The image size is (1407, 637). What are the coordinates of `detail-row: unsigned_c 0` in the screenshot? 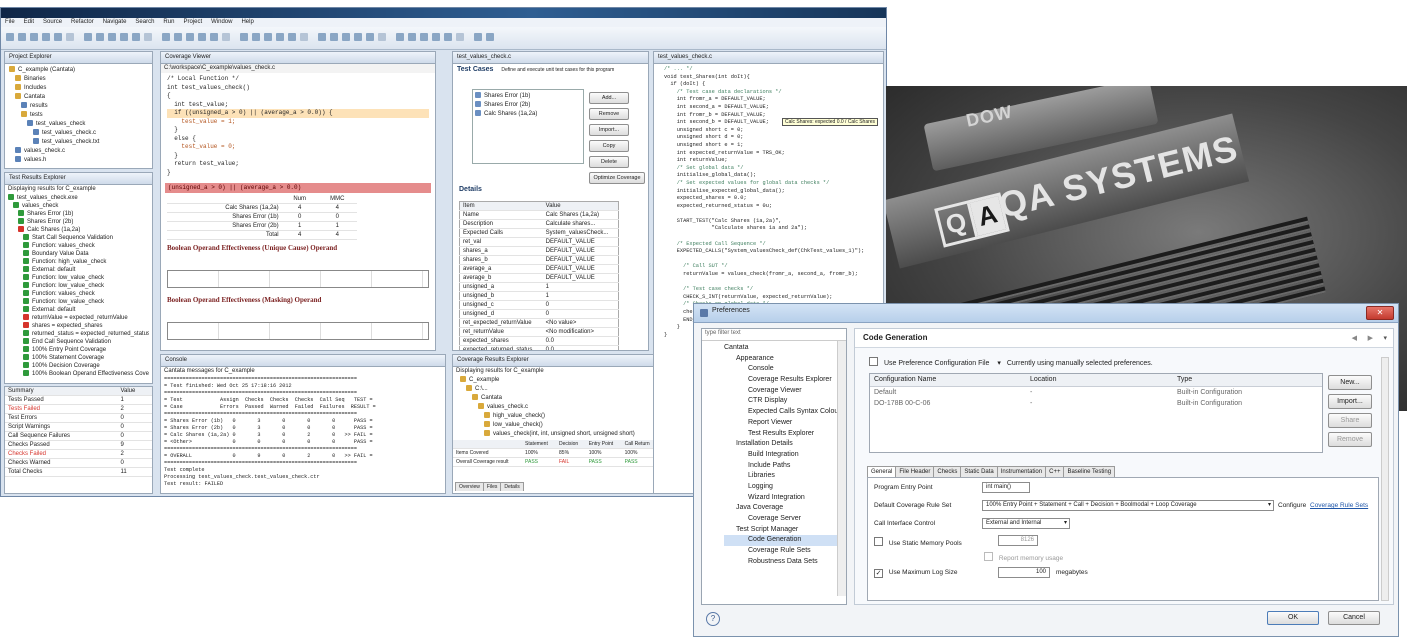 It's located at (539, 305).